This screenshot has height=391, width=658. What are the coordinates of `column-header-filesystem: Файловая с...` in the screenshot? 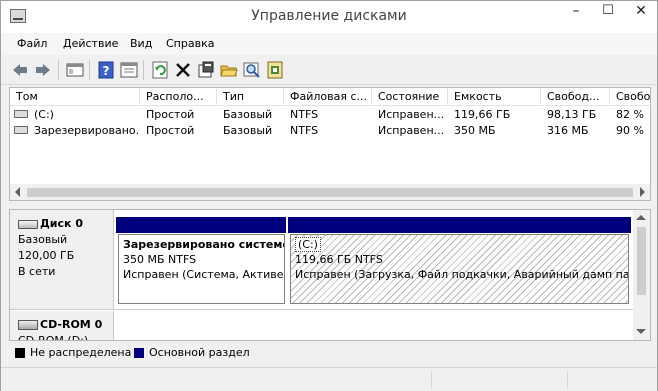 It's located at (328, 97).